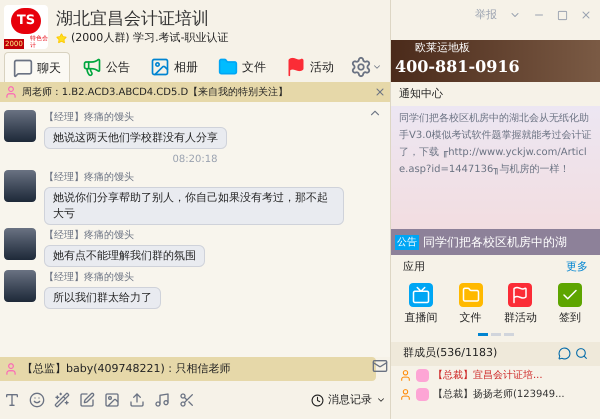  I want to click on announcement-badge: 公告, so click(407, 242).